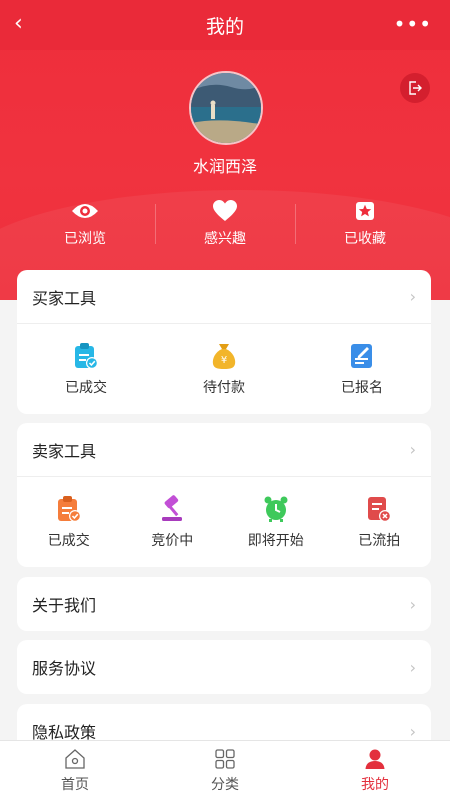 The image size is (450, 800). I want to click on person-icon, so click(375, 759).